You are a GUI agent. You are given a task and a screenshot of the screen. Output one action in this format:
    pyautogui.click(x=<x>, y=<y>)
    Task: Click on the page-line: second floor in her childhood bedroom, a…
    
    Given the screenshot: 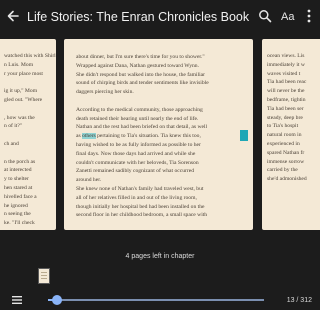 What is the action you would take?
    pyautogui.click(x=142, y=215)
    